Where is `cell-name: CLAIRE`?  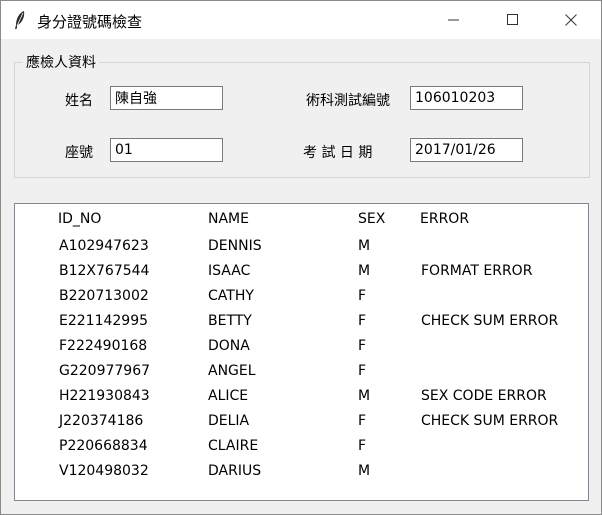 cell-name: CLAIRE is located at coordinates (233, 446).